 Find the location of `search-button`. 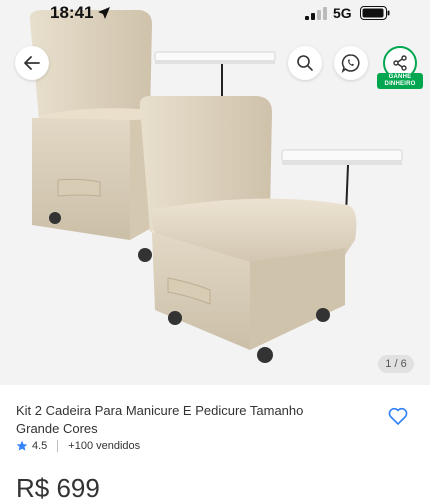

search-button is located at coordinates (305, 63).